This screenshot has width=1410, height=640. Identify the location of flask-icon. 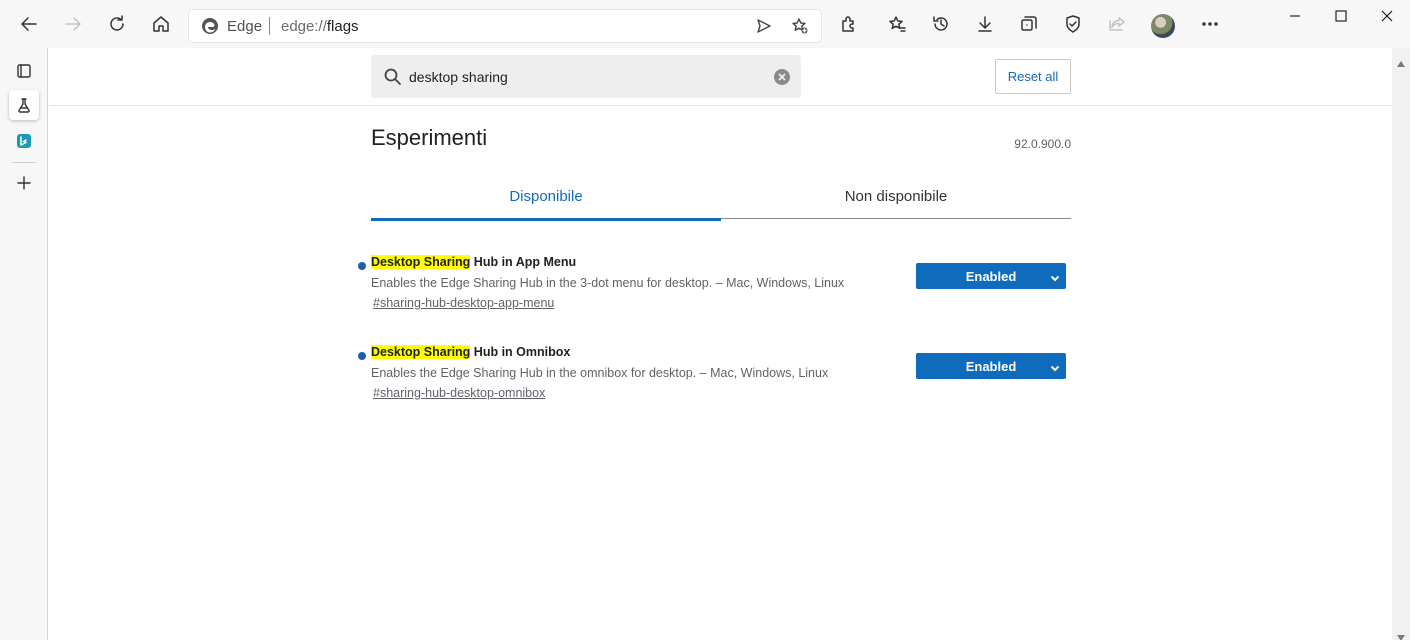
(24, 105).